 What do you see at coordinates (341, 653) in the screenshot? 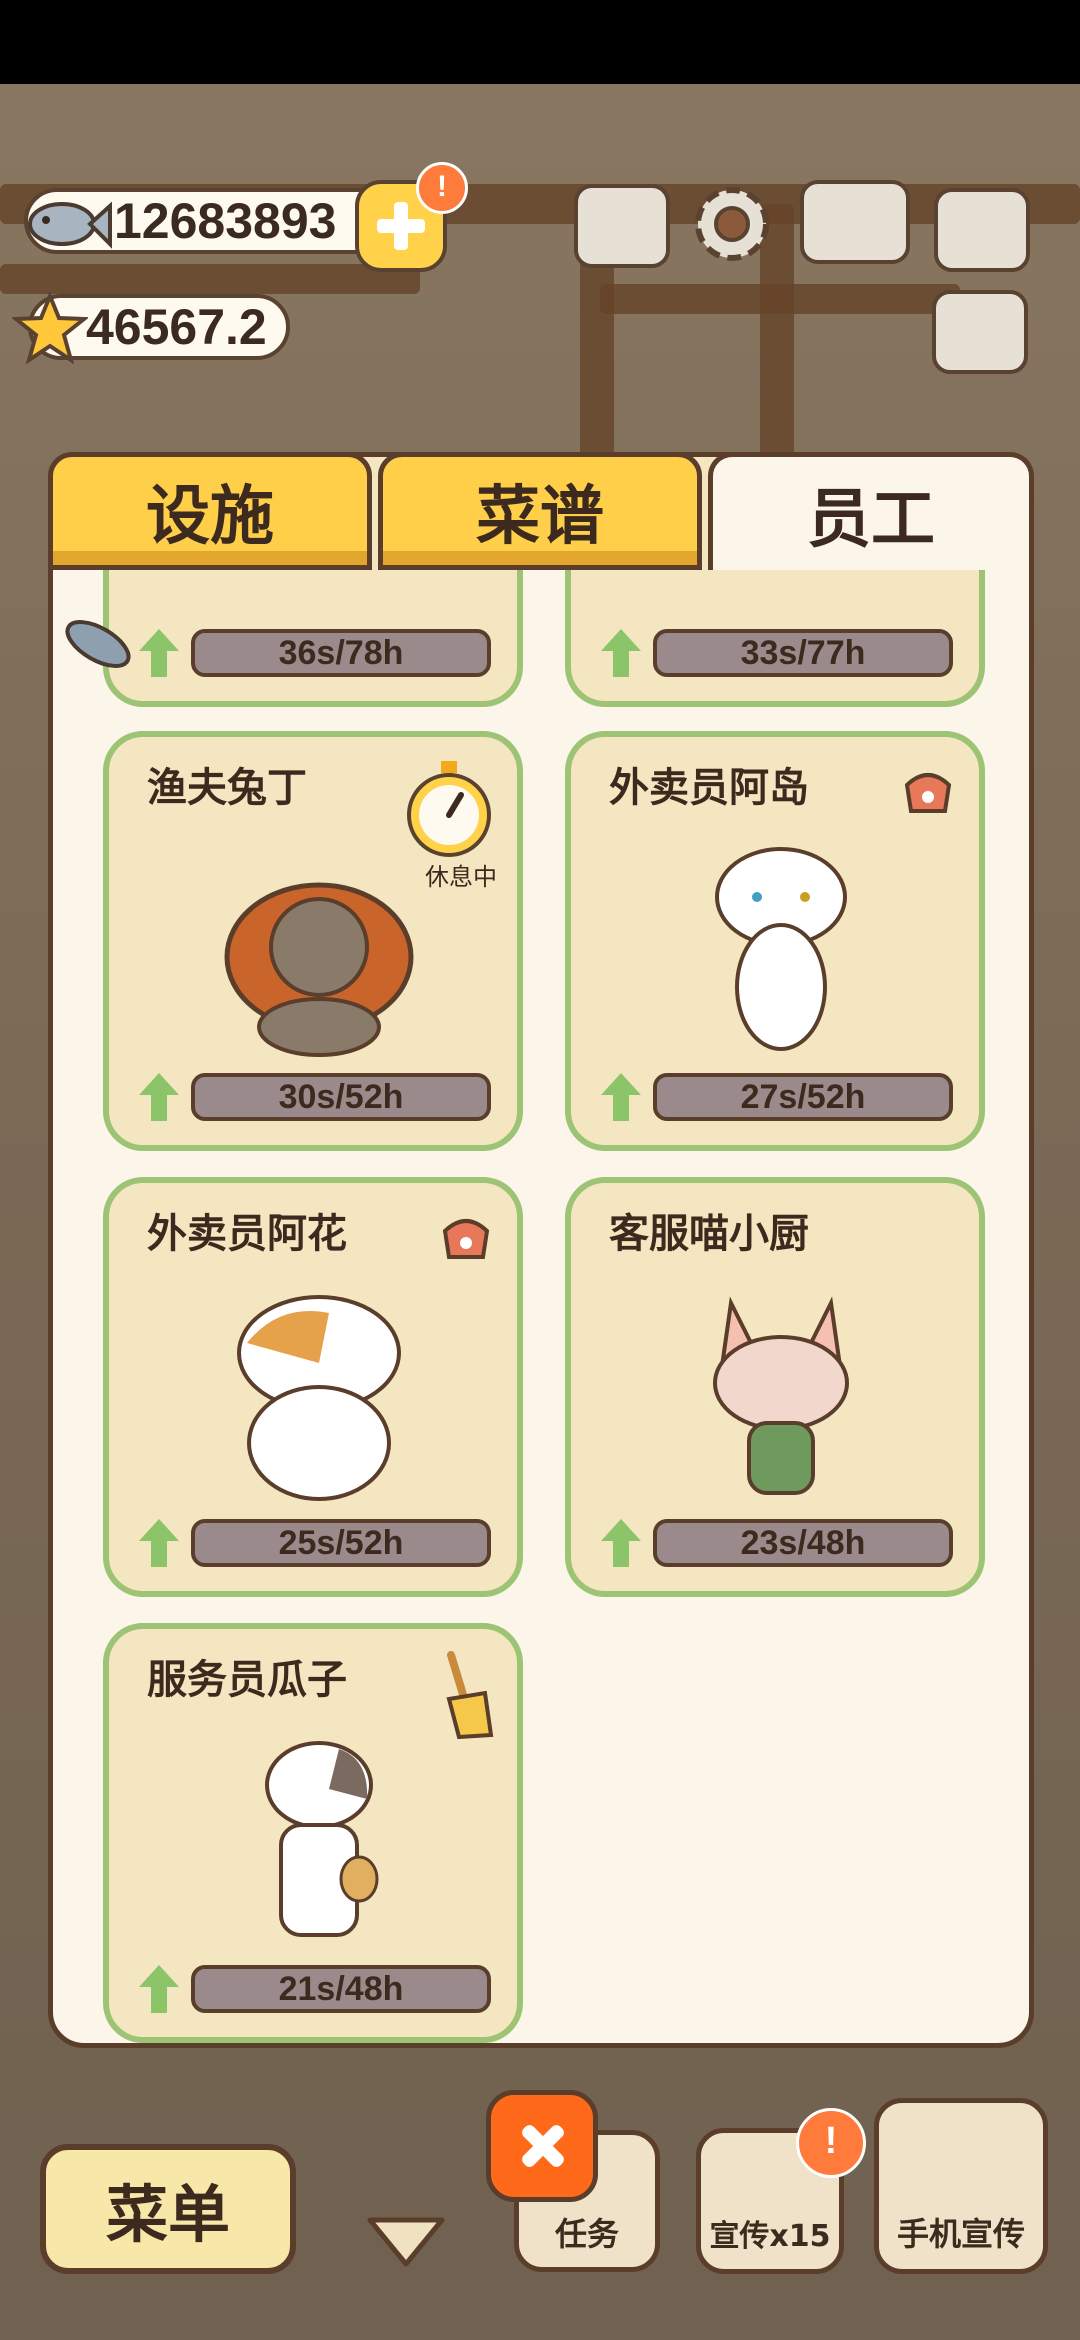
I see `staff-progress: 36s/78h` at bounding box center [341, 653].